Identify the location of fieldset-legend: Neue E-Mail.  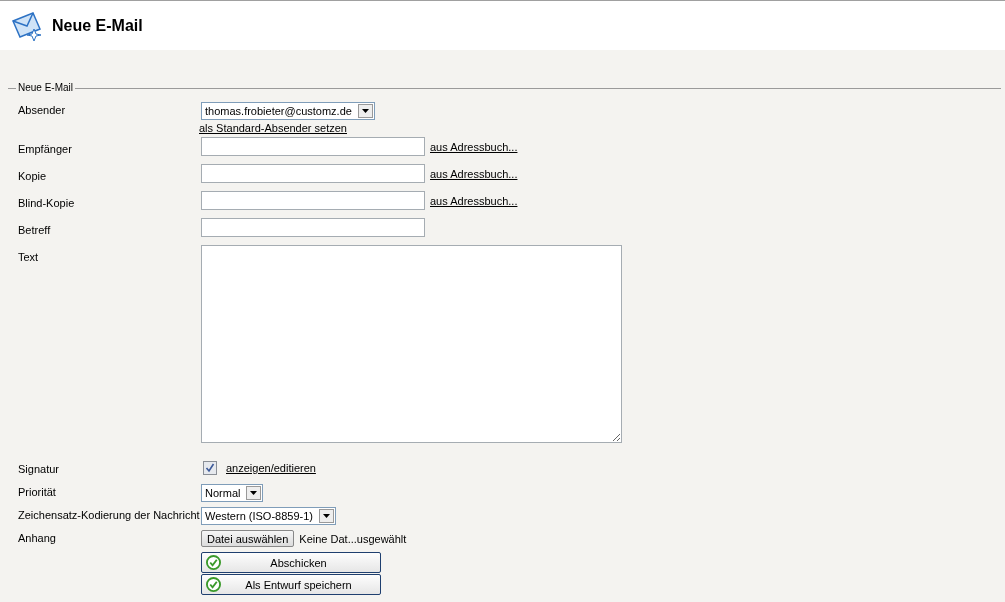
(46, 87).